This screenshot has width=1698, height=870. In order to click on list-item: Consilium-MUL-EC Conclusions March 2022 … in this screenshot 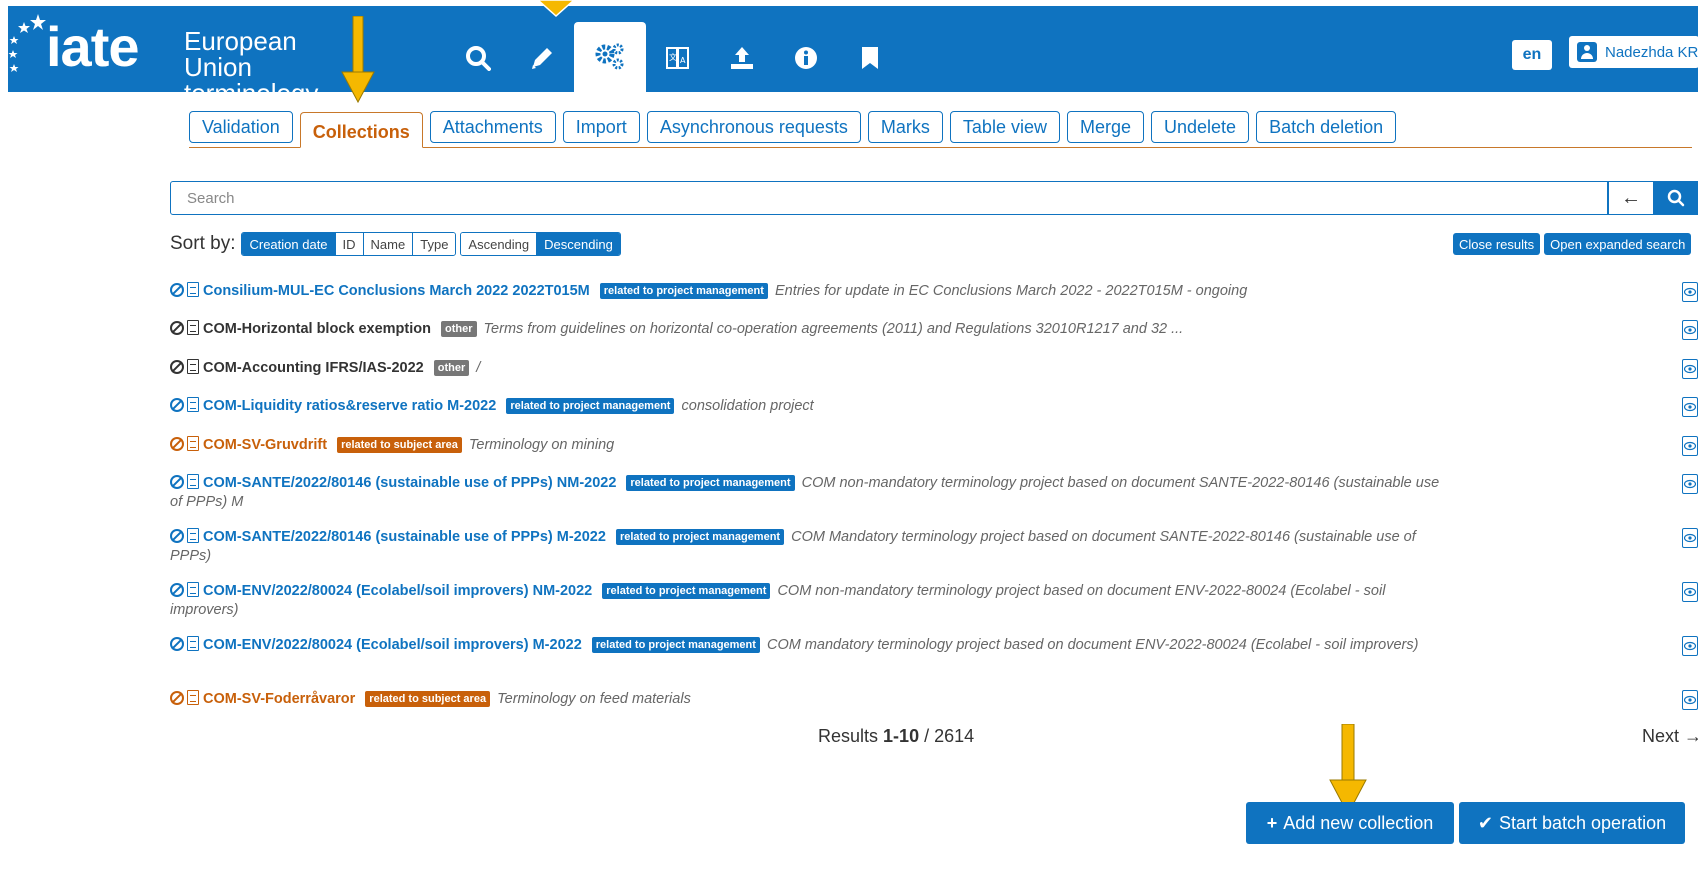, I will do `click(934, 292)`.